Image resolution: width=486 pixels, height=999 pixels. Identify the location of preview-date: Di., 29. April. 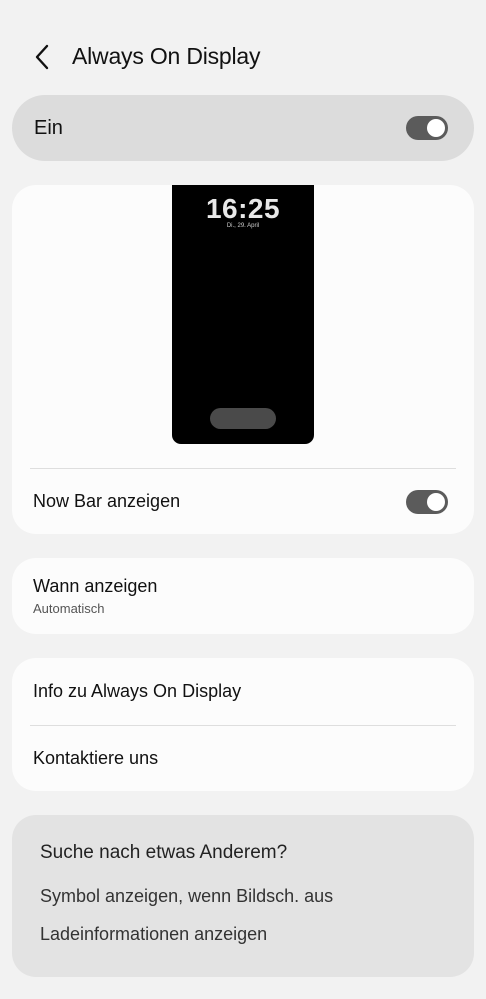
(243, 226).